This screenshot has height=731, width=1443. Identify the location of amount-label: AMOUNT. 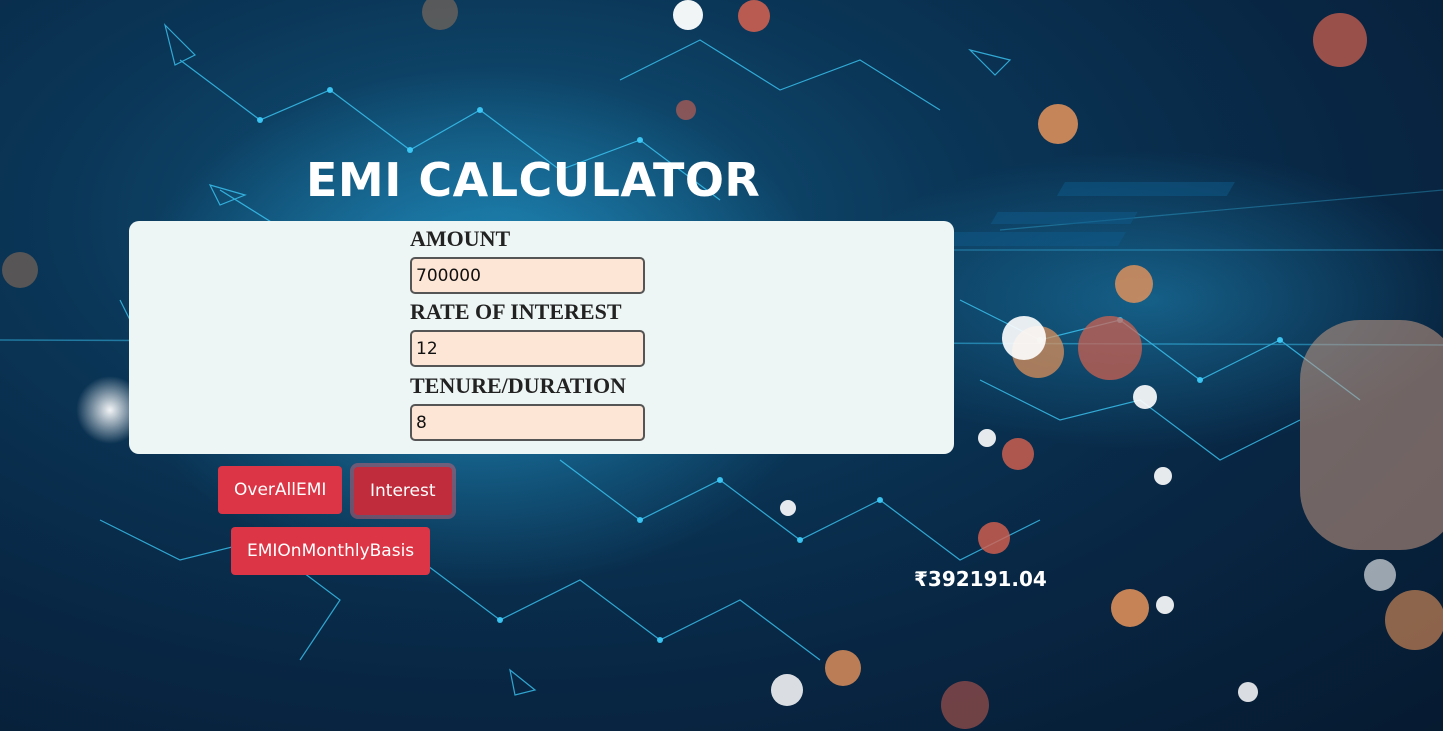
(460, 238).